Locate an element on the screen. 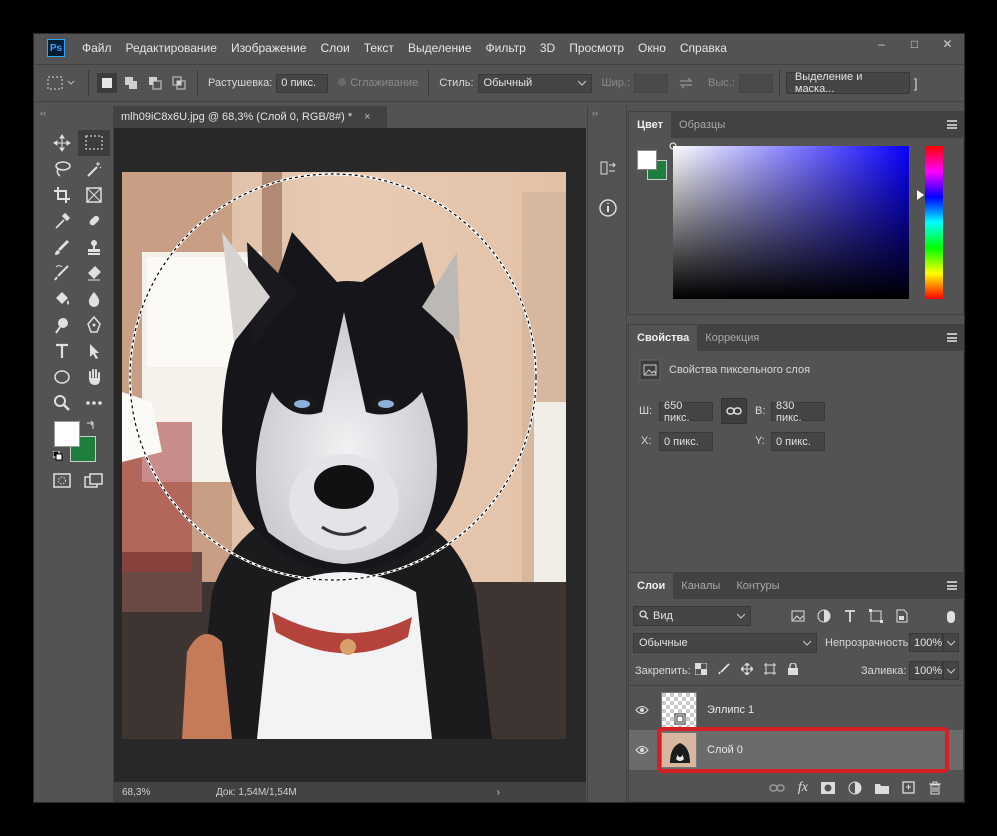 The width and height of the screenshot is (997, 836). menu-help: Справка is located at coordinates (703, 48).